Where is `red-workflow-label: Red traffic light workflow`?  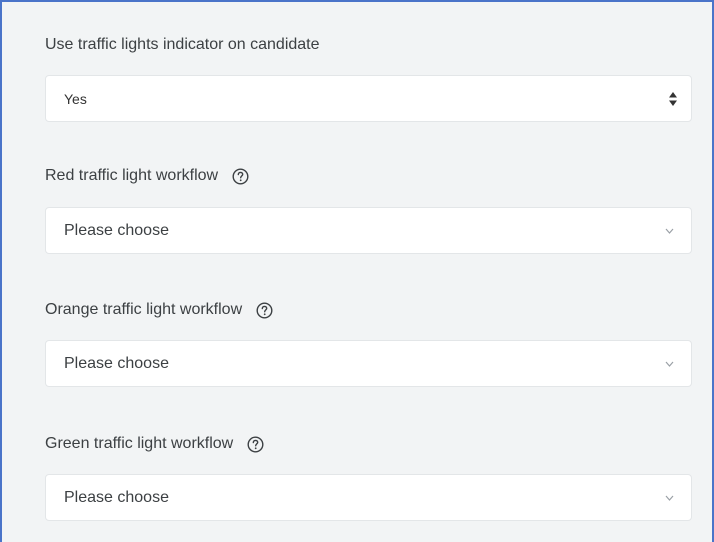 red-workflow-label: Red traffic light workflow is located at coordinates (147, 176).